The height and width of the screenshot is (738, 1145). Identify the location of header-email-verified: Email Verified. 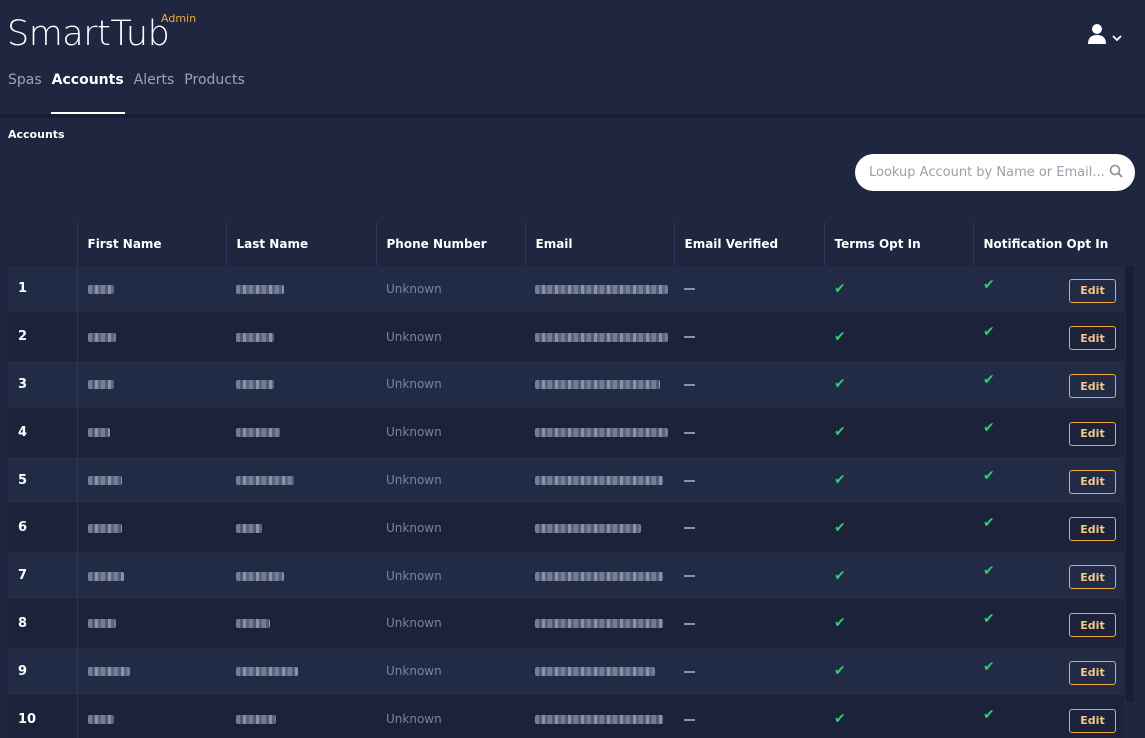
(748, 243).